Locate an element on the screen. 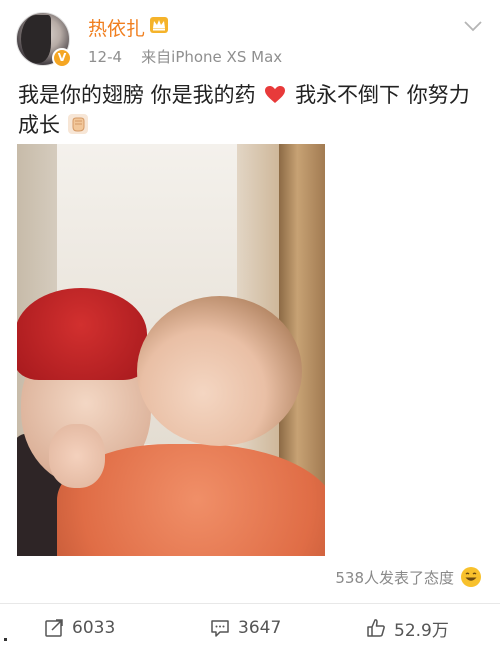 This screenshot has width=500, height=650. post-meta: 12-4 来自iPhone XS Max is located at coordinates (185, 56).